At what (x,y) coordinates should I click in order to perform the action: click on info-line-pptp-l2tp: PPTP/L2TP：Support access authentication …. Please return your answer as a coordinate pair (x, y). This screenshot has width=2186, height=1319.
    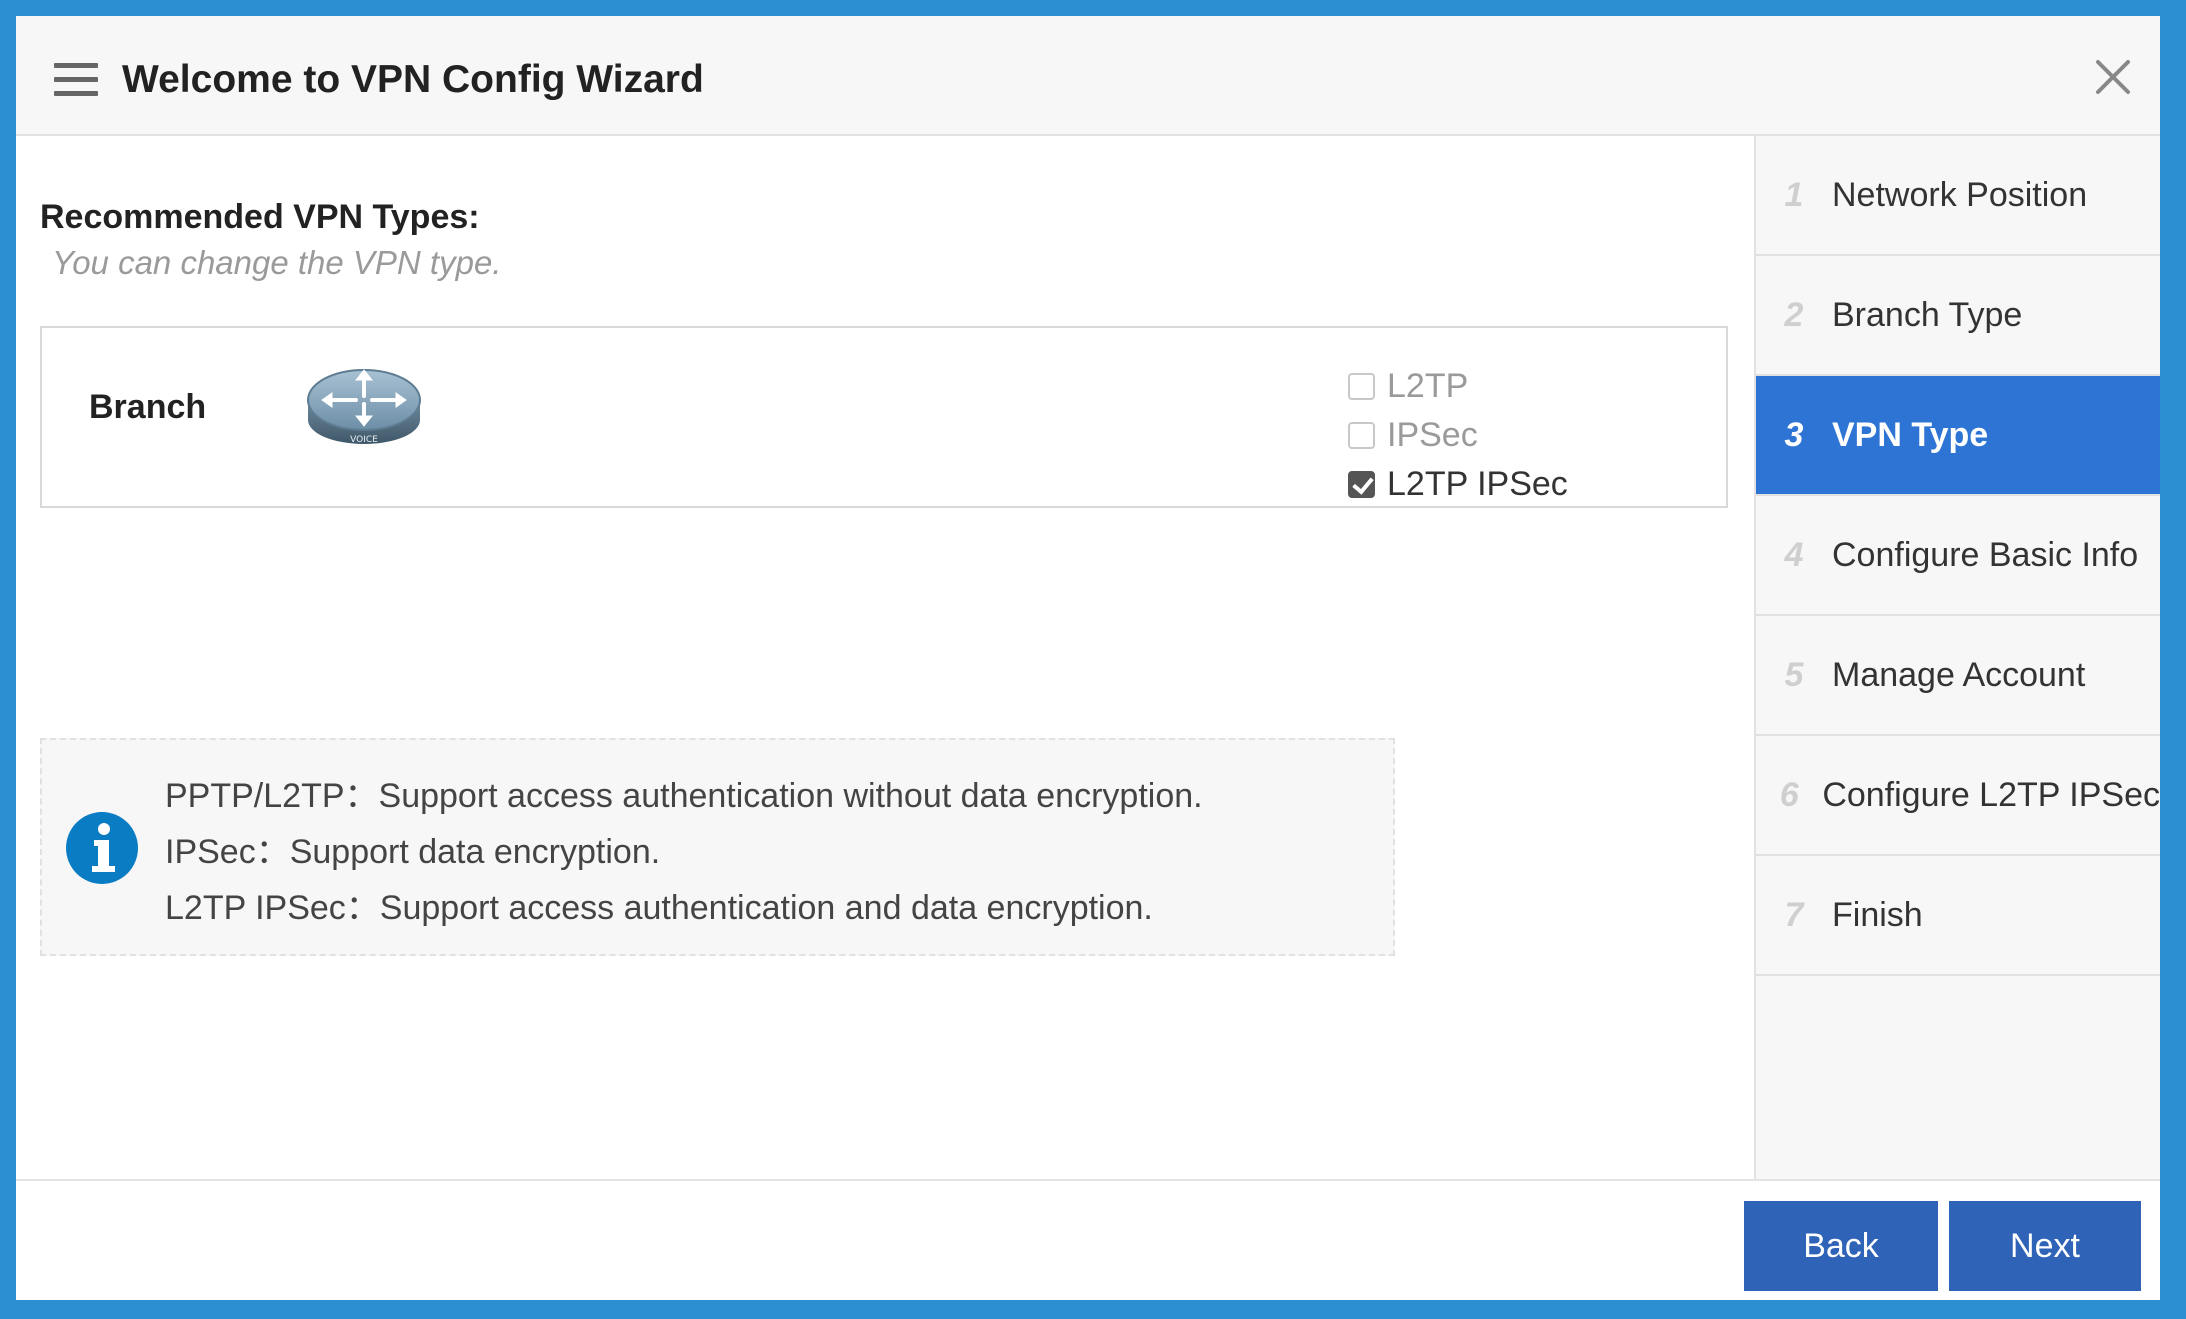
    Looking at the image, I should click on (684, 796).